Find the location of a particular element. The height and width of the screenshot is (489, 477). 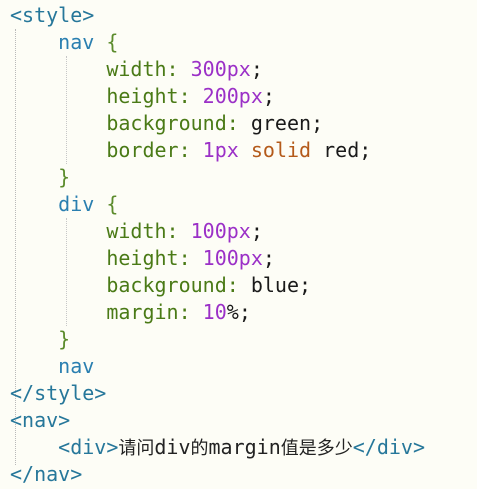

question-text: 请问 is located at coordinates (136, 448).